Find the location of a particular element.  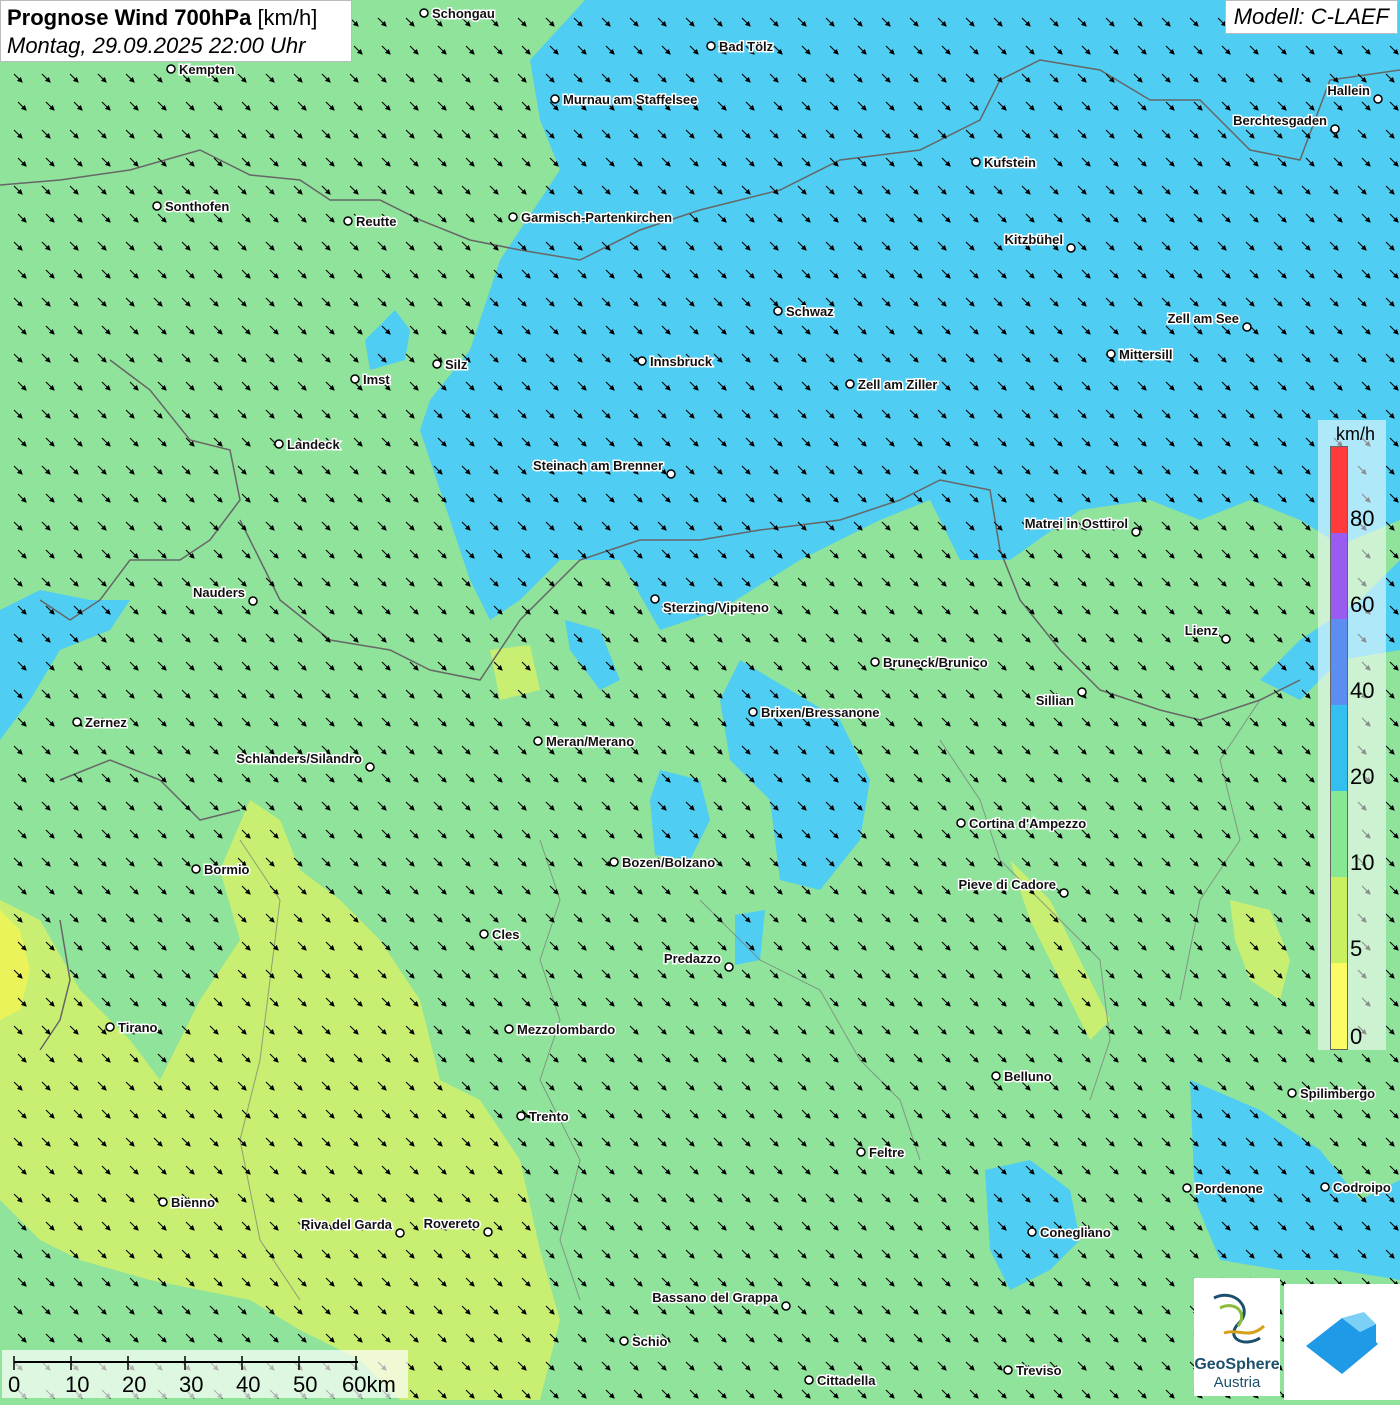

city-label: Schwaz is located at coordinates (810, 311).